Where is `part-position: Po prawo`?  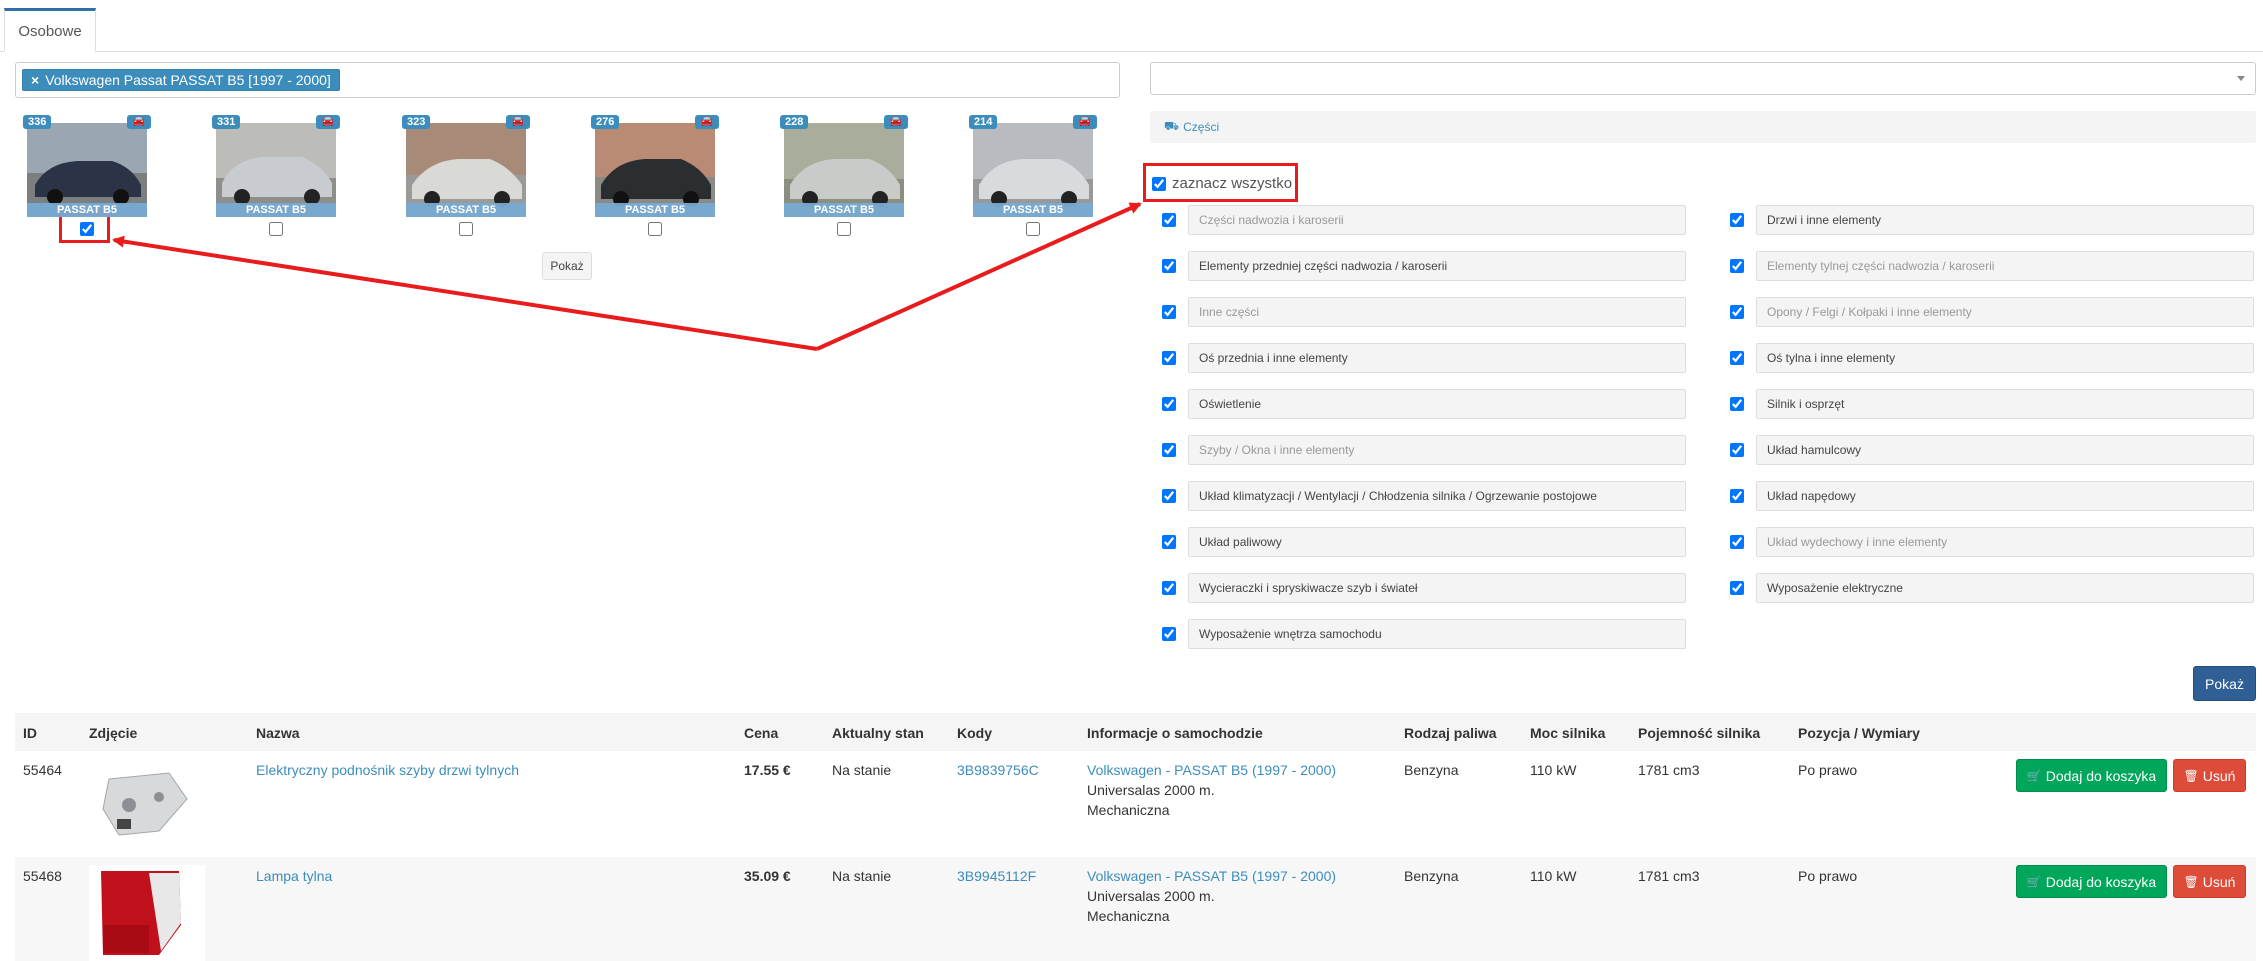
part-position: Po prawo is located at coordinates (1828, 770).